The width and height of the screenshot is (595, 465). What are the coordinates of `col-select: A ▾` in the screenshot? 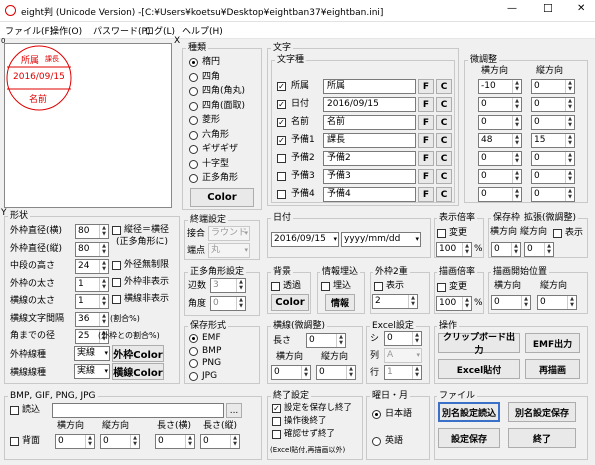 It's located at (403, 355).